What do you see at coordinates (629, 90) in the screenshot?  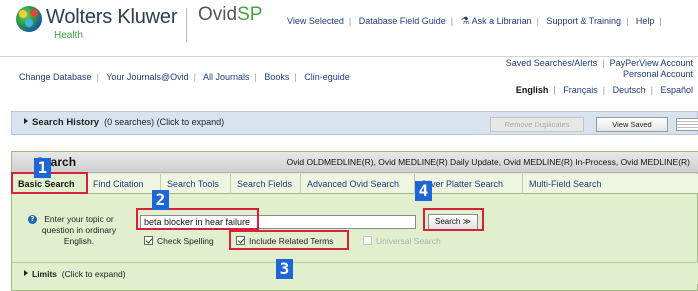 I see `lang-deutsch: Deutsch` at bounding box center [629, 90].